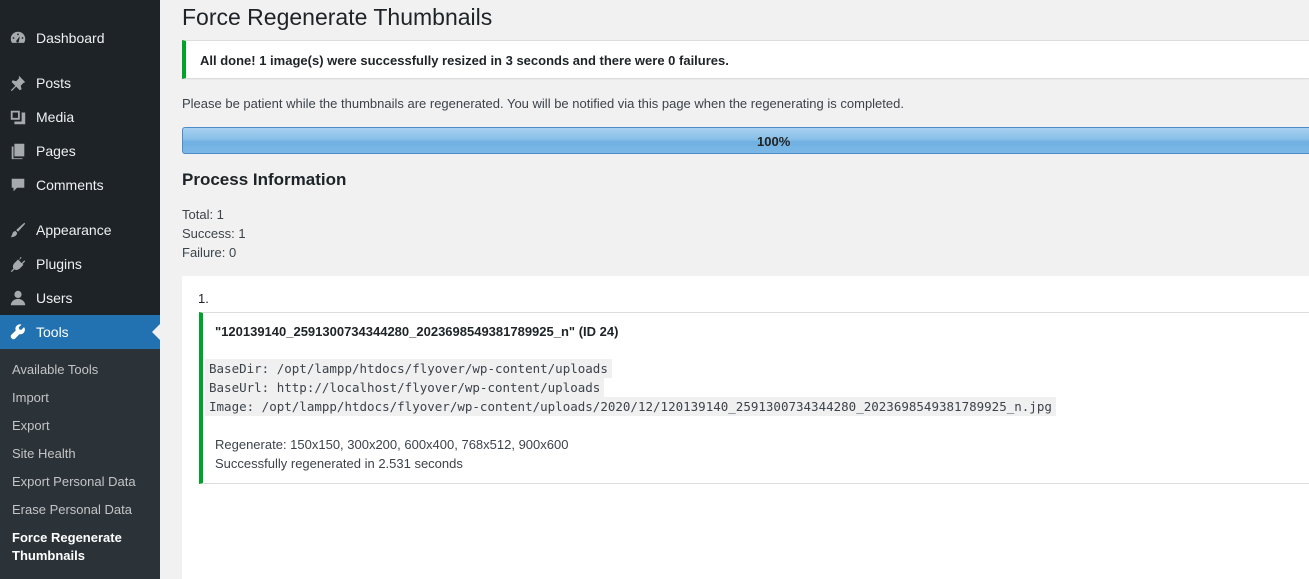 This screenshot has width=1309, height=579. Describe the element at coordinates (80, 332) in the screenshot. I see `sidebar-item-tools: Tools` at that location.